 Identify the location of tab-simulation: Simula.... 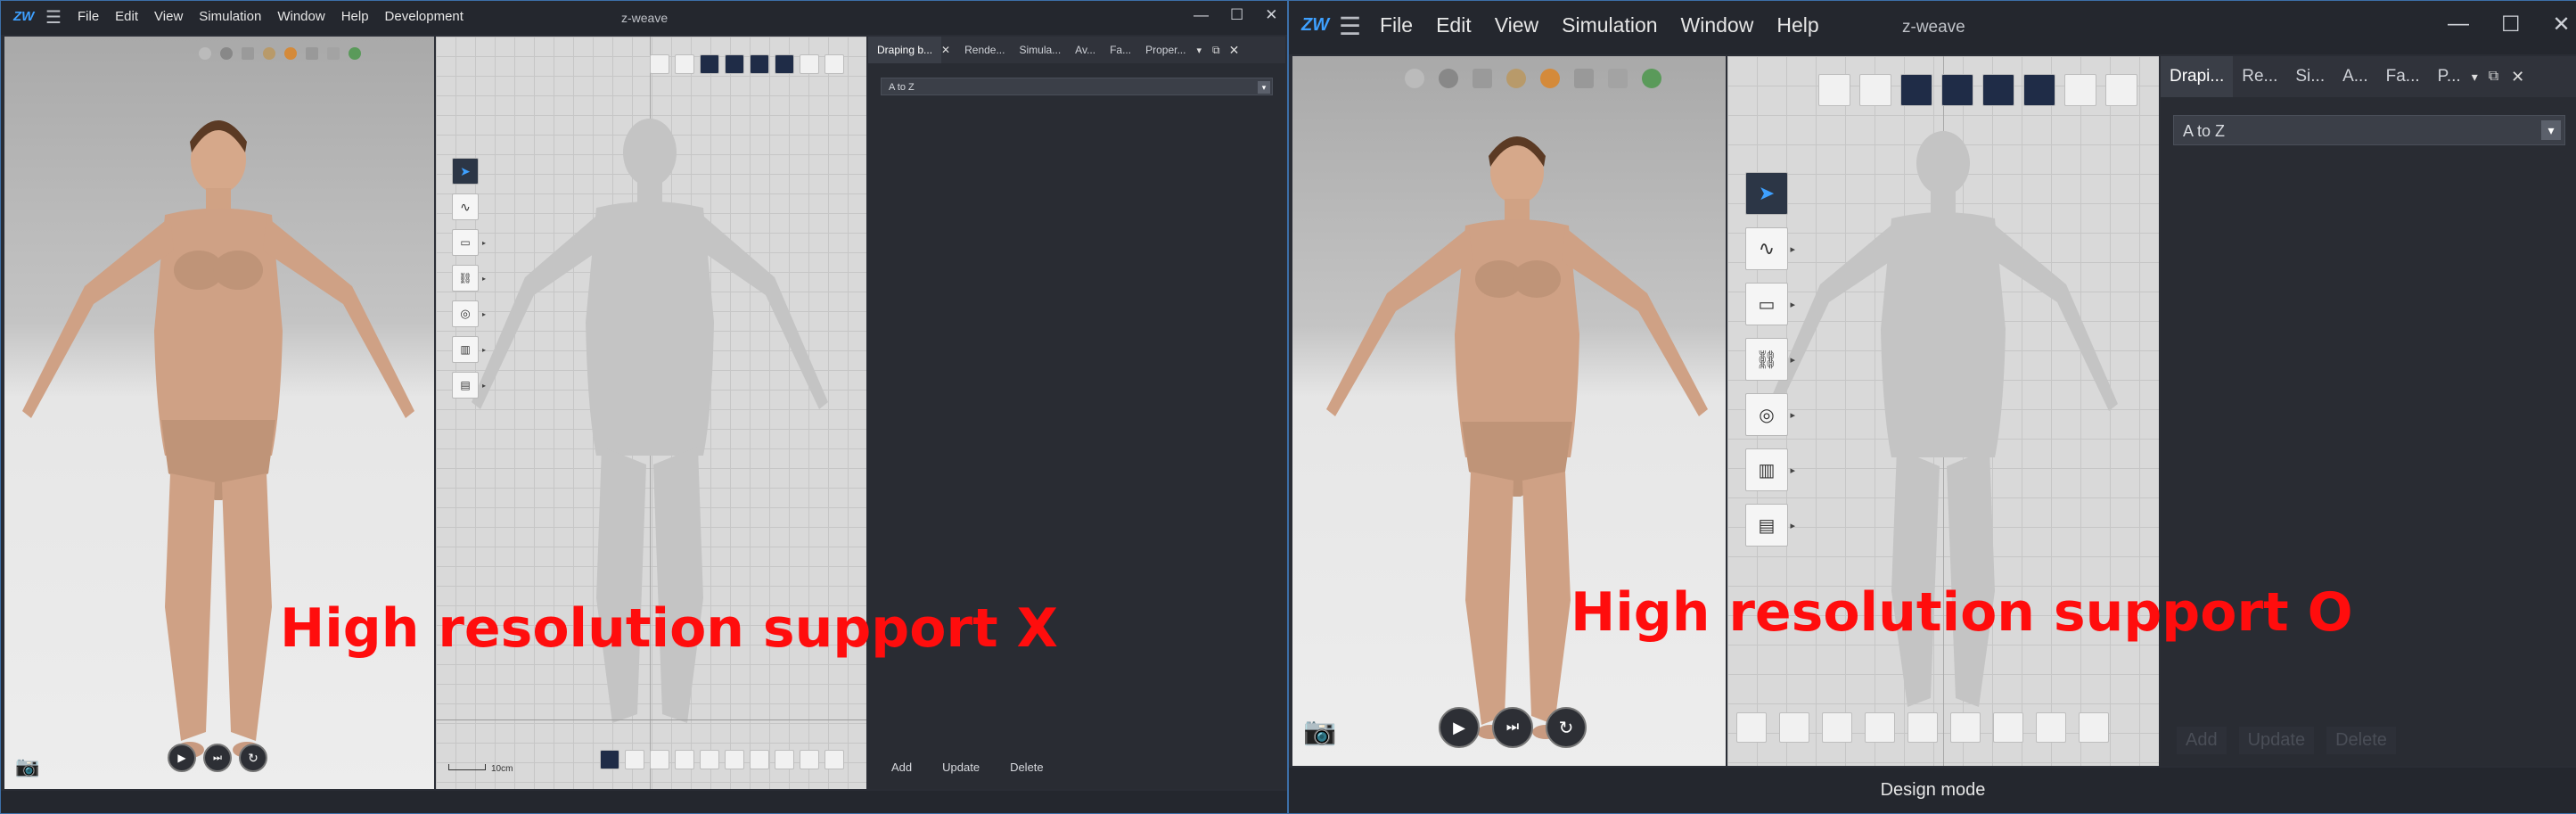
(1040, 50).